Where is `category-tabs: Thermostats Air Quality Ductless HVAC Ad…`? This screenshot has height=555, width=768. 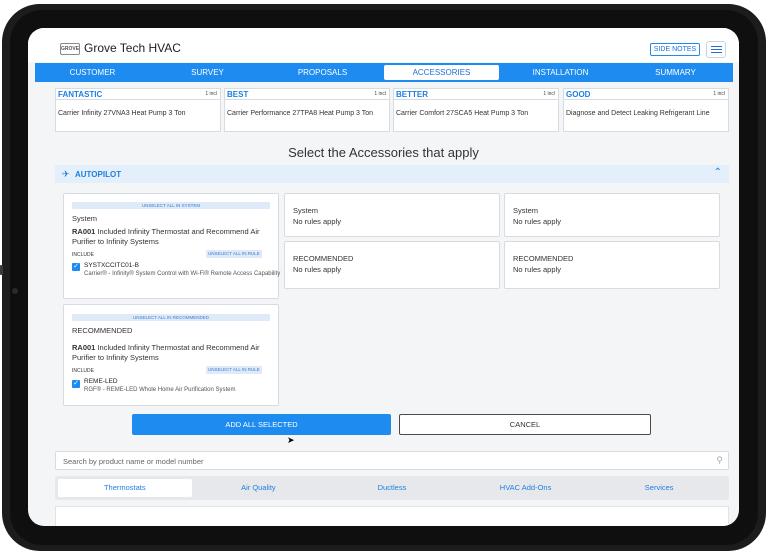
category-tabs: Thermostats Air Quality Ductless HVAC Ad… is located at coordinates (392, 488).